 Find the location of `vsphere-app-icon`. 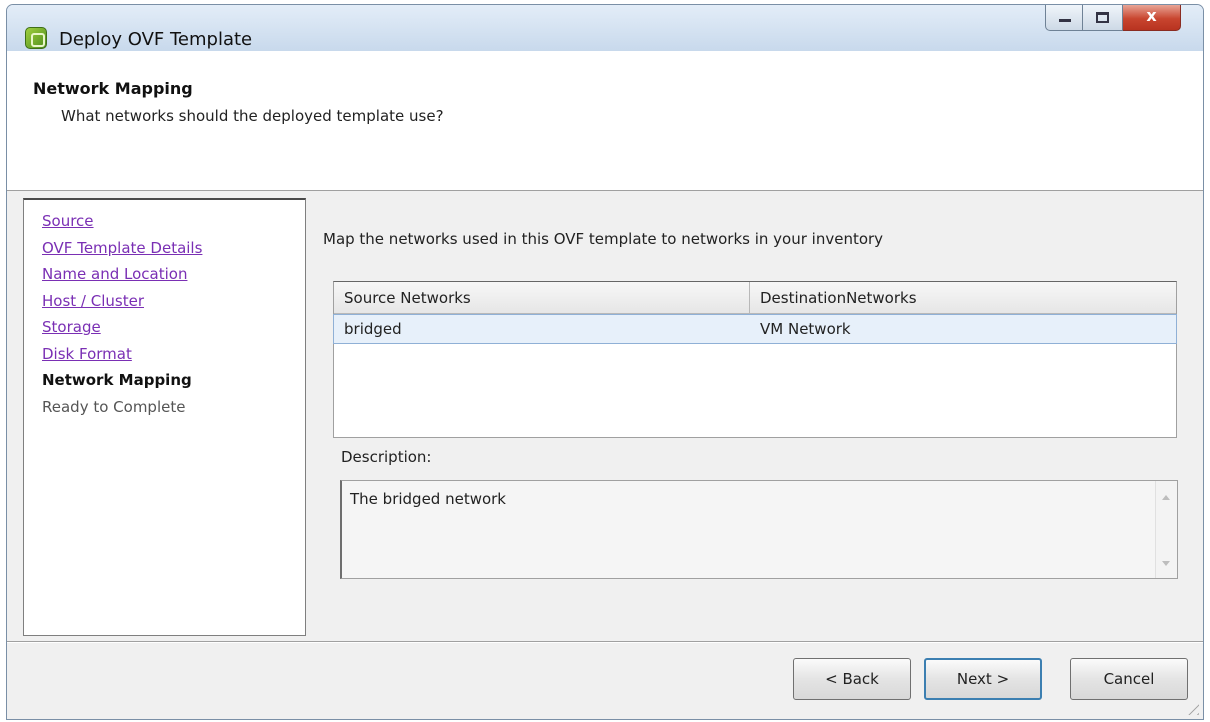

vsphere-app-icon is located at coordinates (36, 38).